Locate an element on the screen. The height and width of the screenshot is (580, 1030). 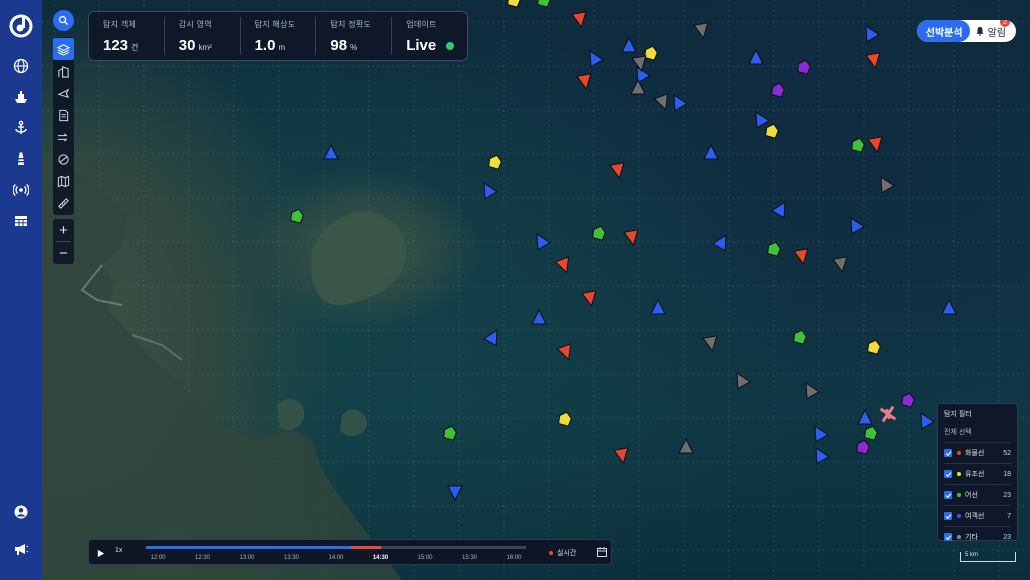
zoom-in-button: + is located at coordinates (63, 230).